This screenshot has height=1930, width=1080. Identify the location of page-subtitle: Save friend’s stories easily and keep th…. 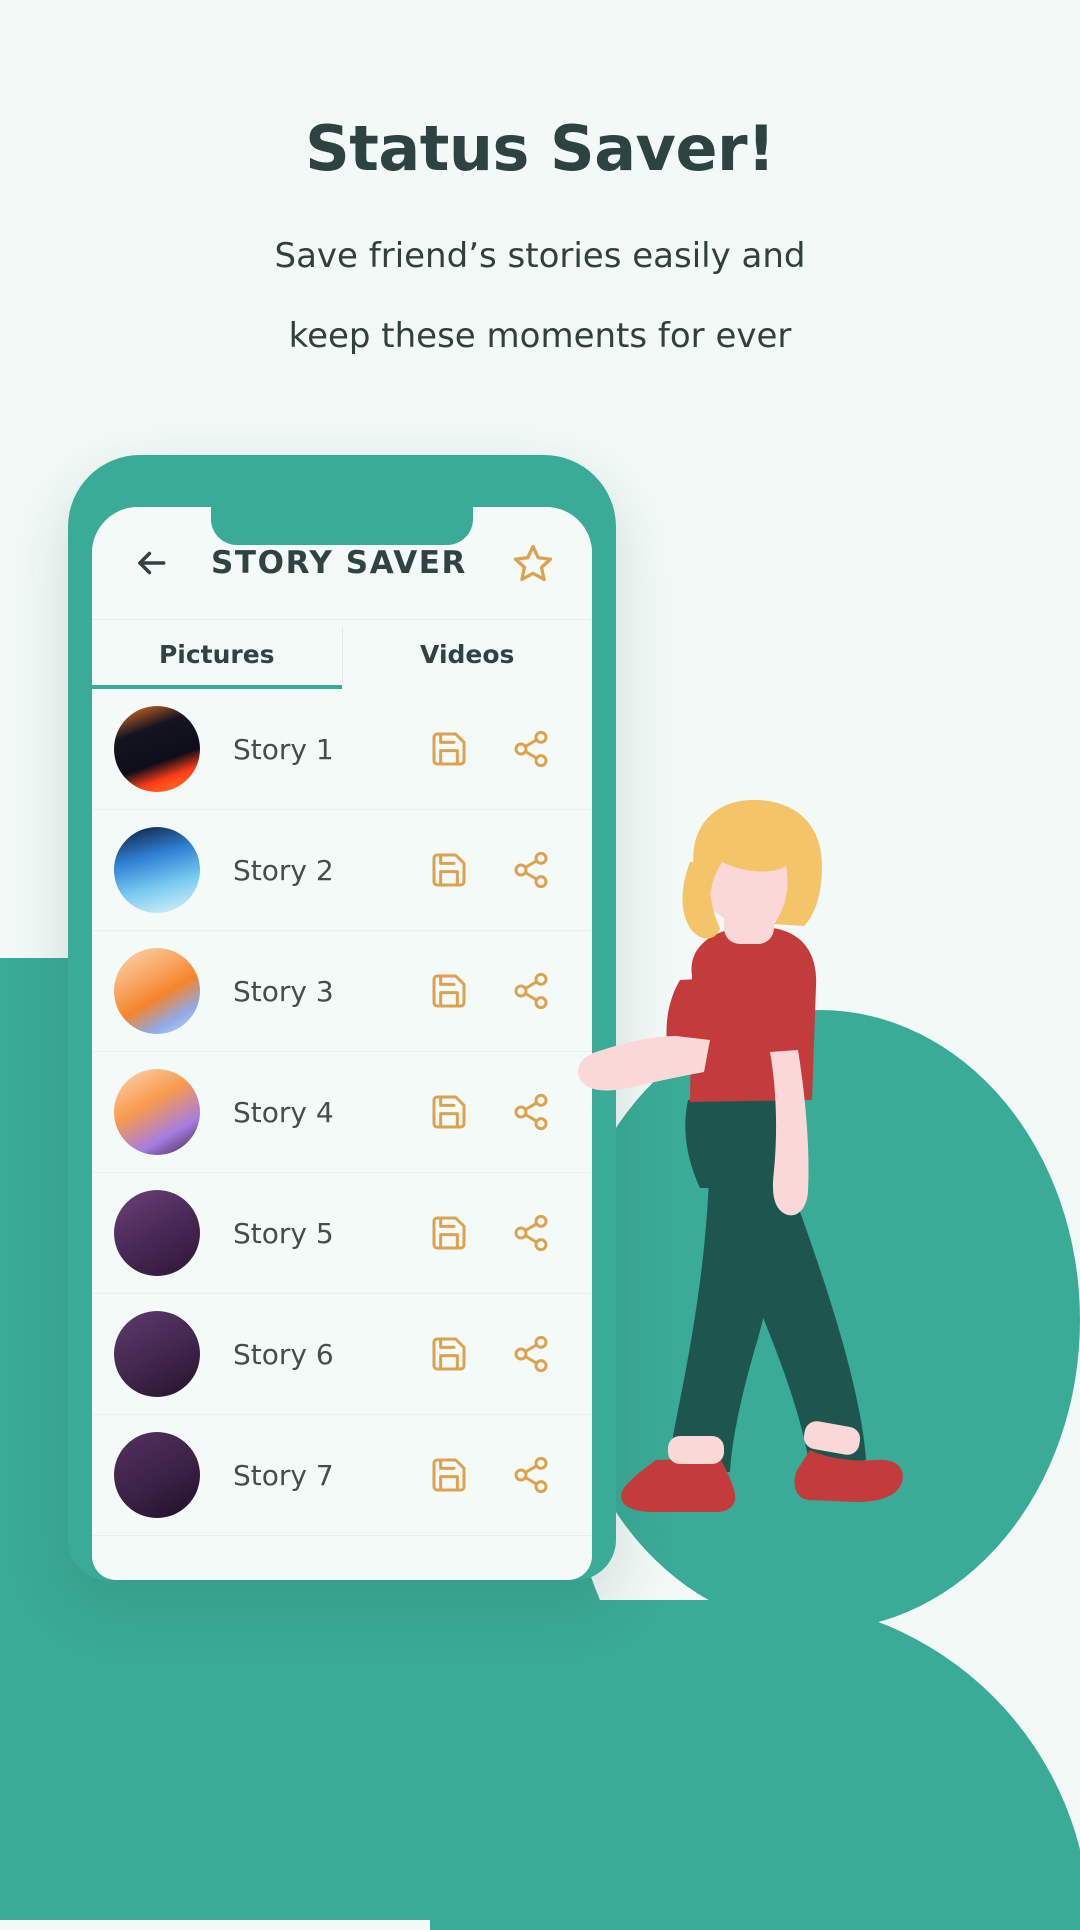
(540, 296).